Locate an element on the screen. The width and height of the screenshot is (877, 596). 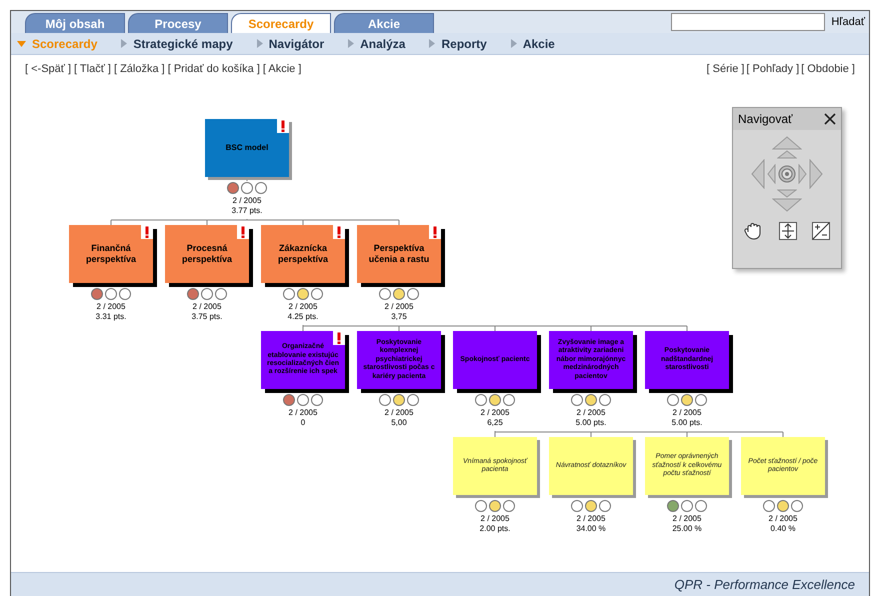
search-field is located at coordinates (748, 22).